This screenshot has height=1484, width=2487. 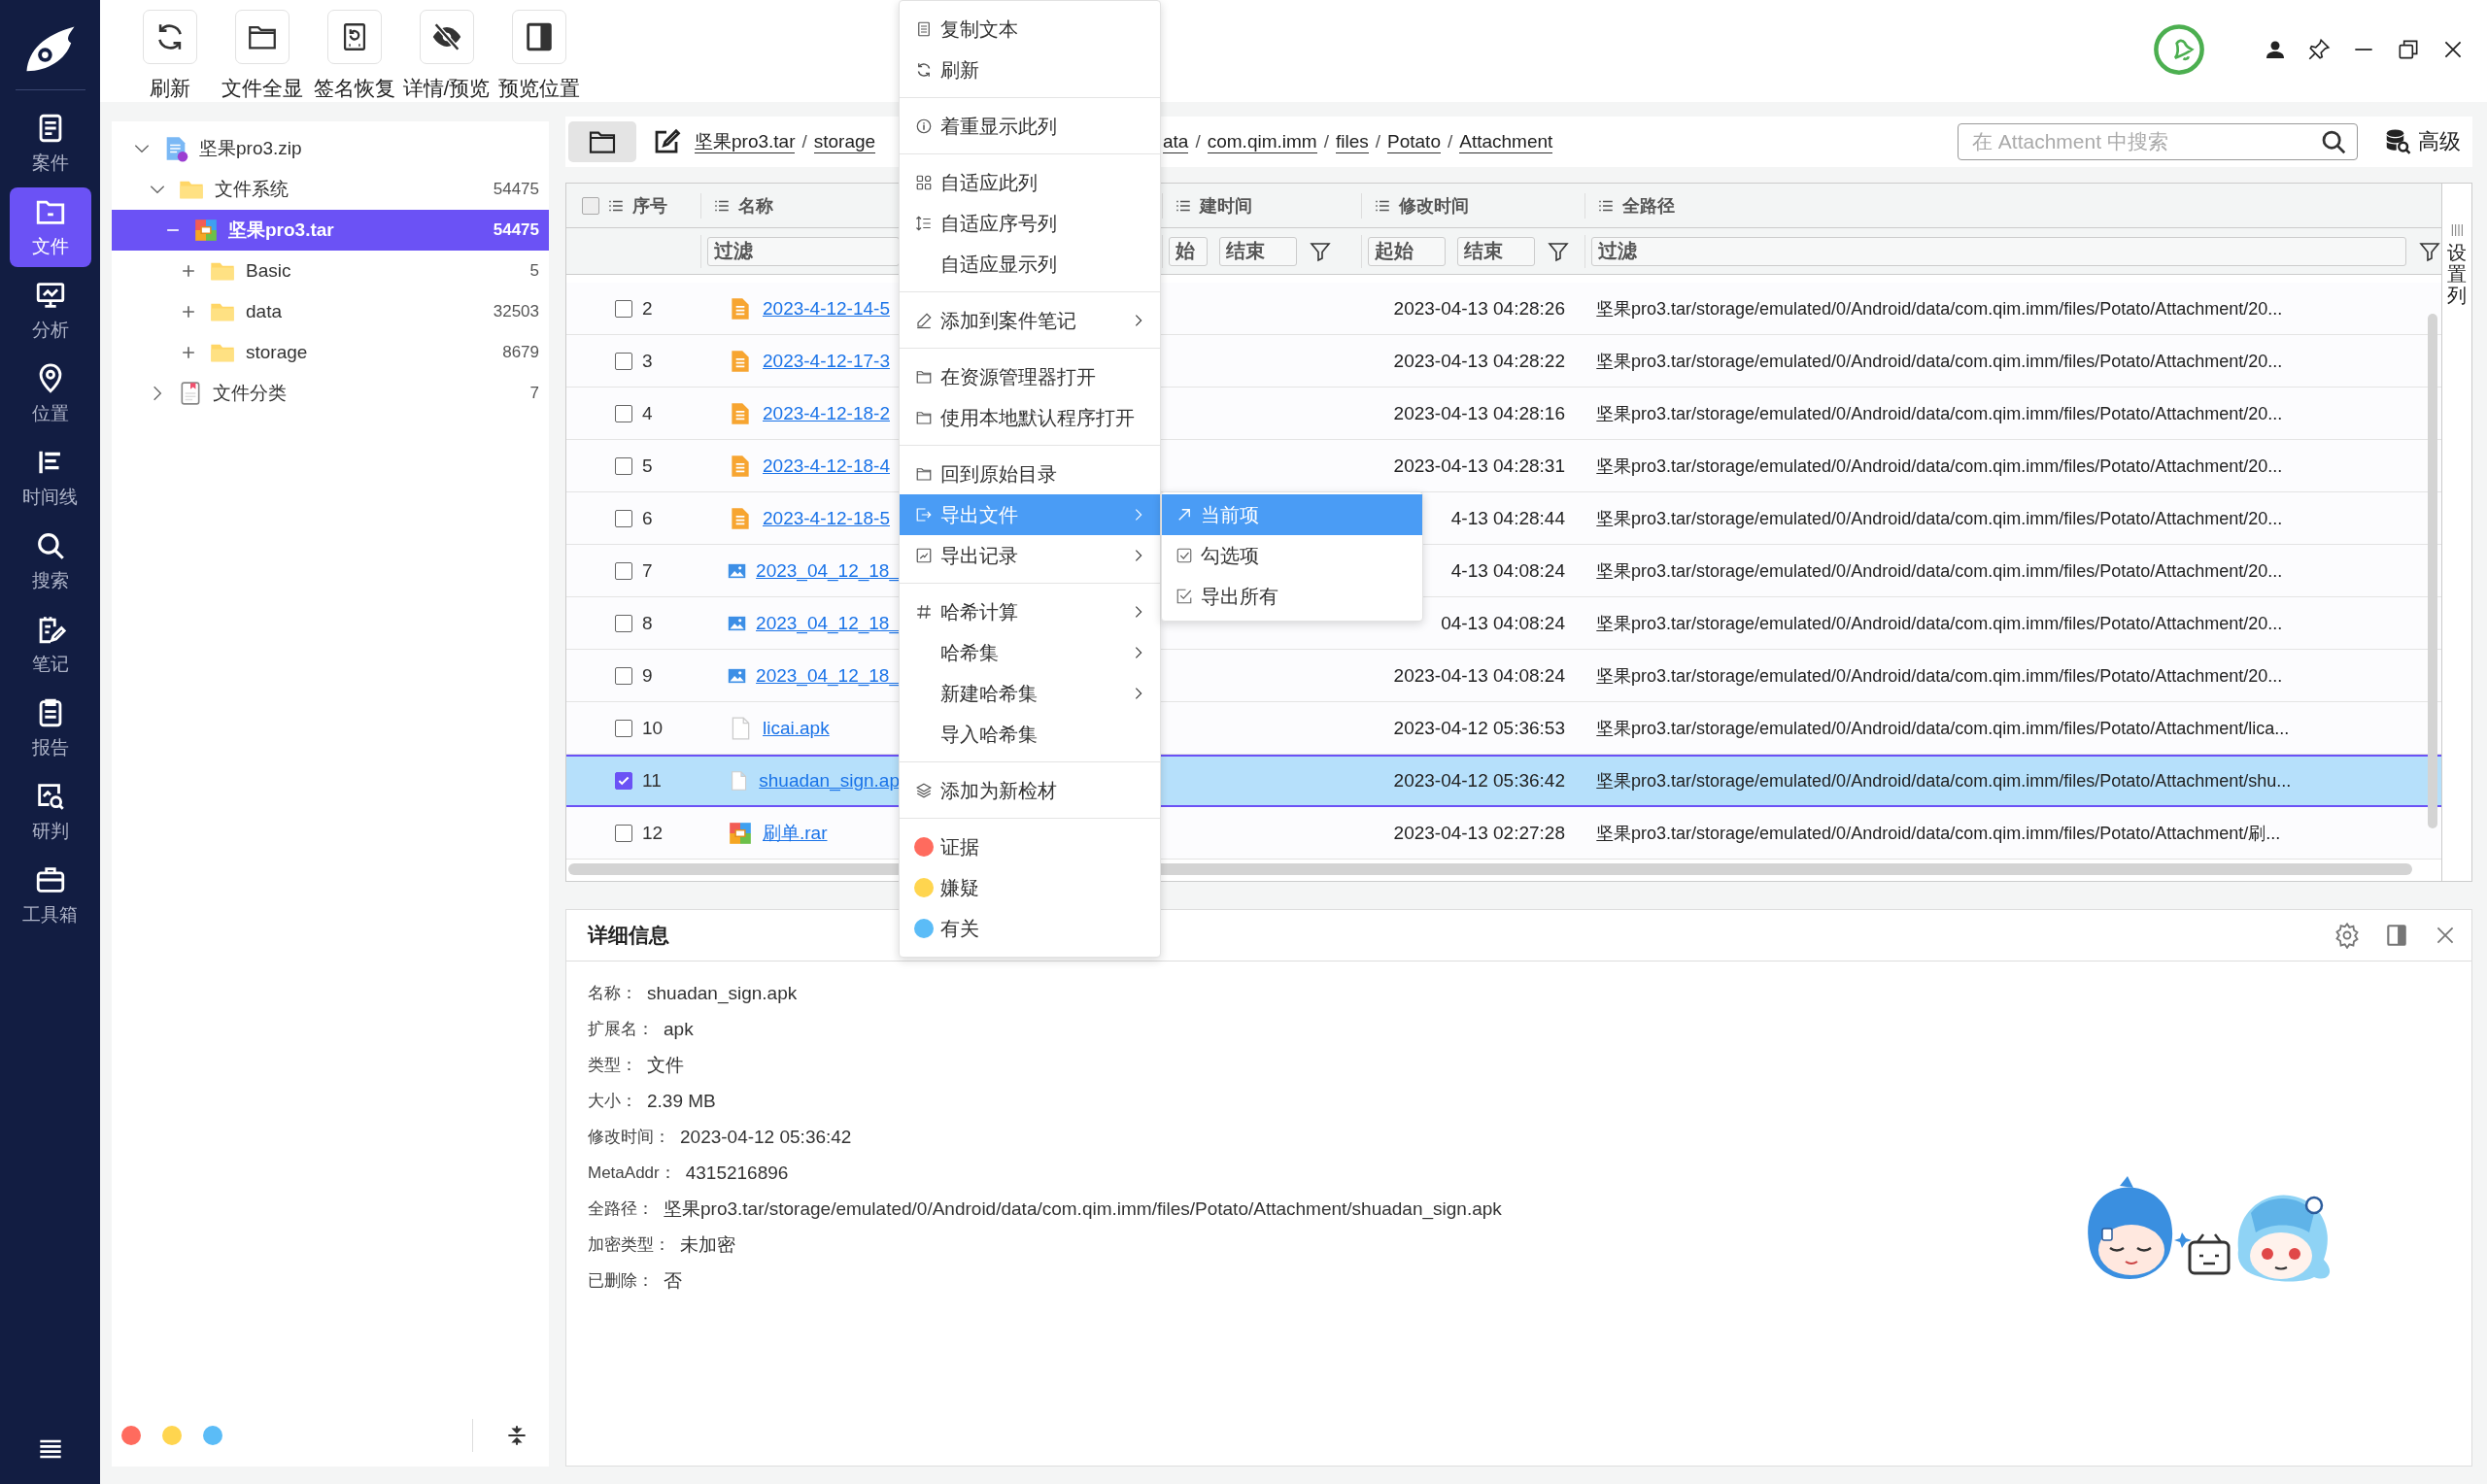 What do you see at coordinates (50, 895) in the screenshot?
I see `nav-item: 工具箱` at bounding box center [50, 895].